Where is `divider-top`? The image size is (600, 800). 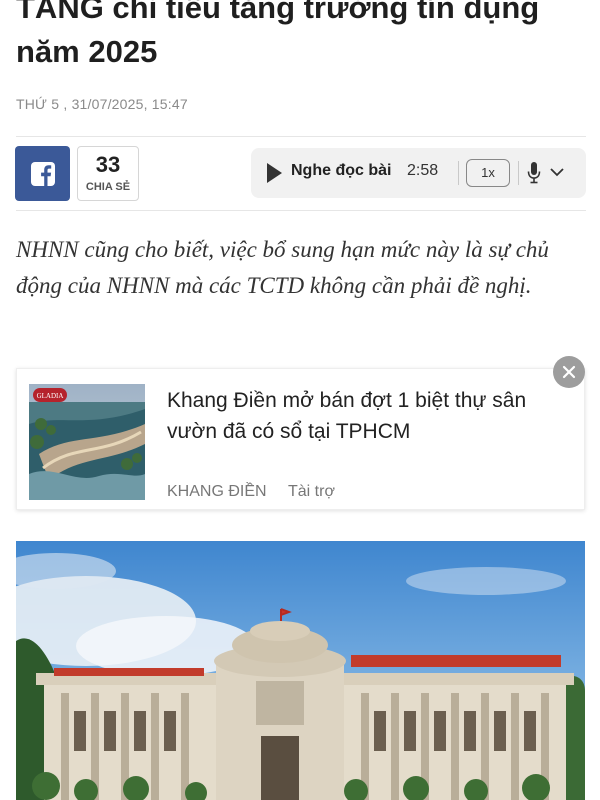 divider-top is located at coordinates (301, 136).